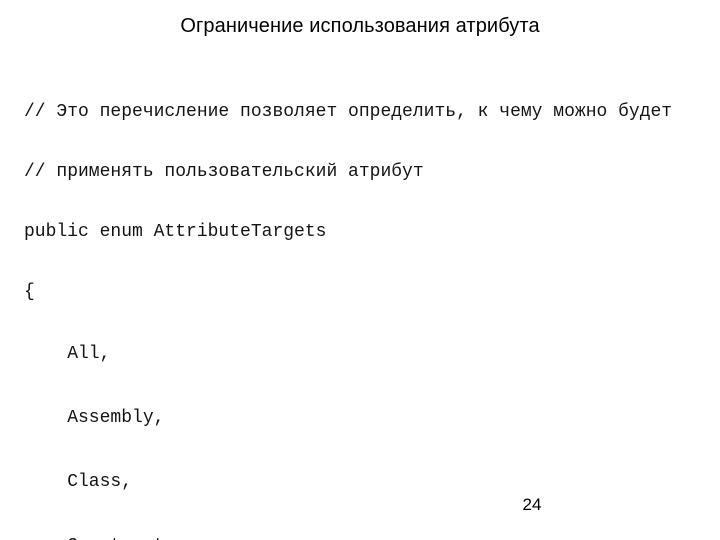 This screenshot has width=720, height=540. What do you see at coordinates (360, 26) in the screenshot?
I see `page-title: Ограничение использования атрибута` at bounding box center [360, 26].